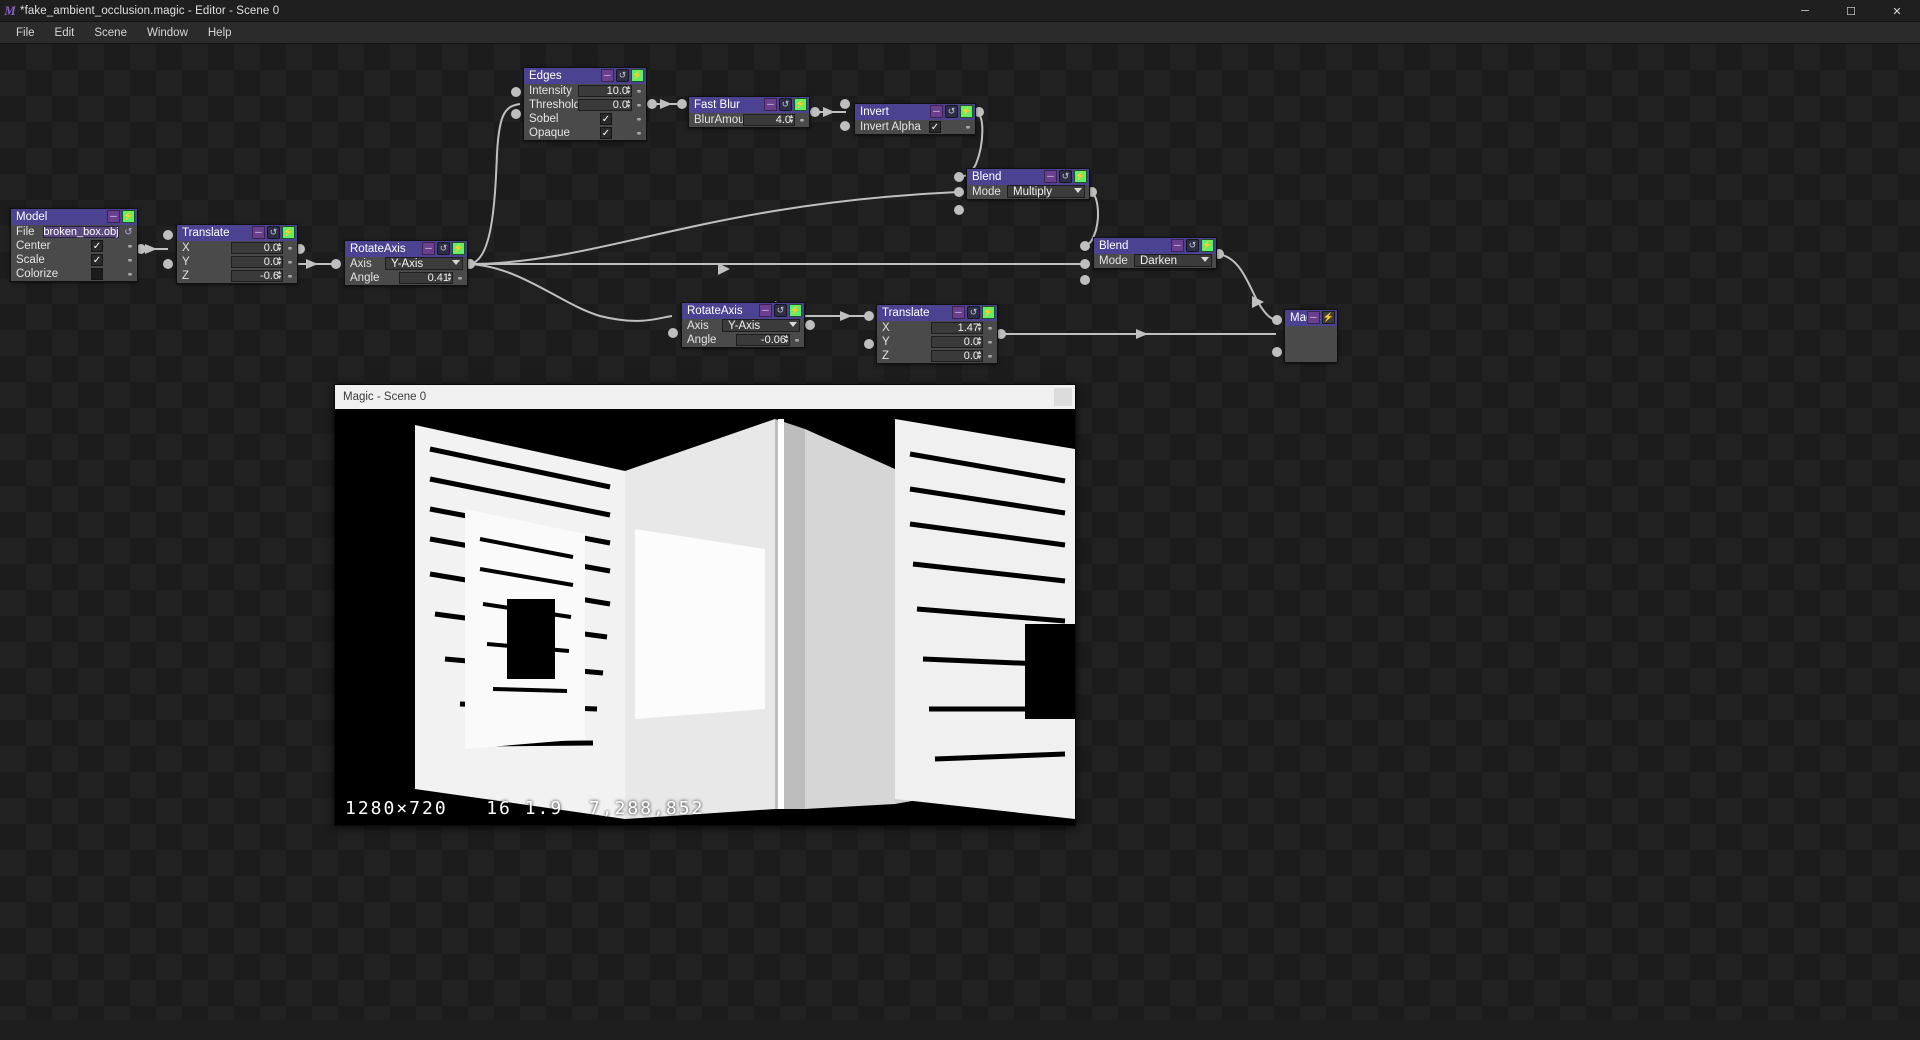  What do you see at coordinates (25, 33) in the screenshot?
I see `menu-item-file: File` at bounding box center [25, 33].